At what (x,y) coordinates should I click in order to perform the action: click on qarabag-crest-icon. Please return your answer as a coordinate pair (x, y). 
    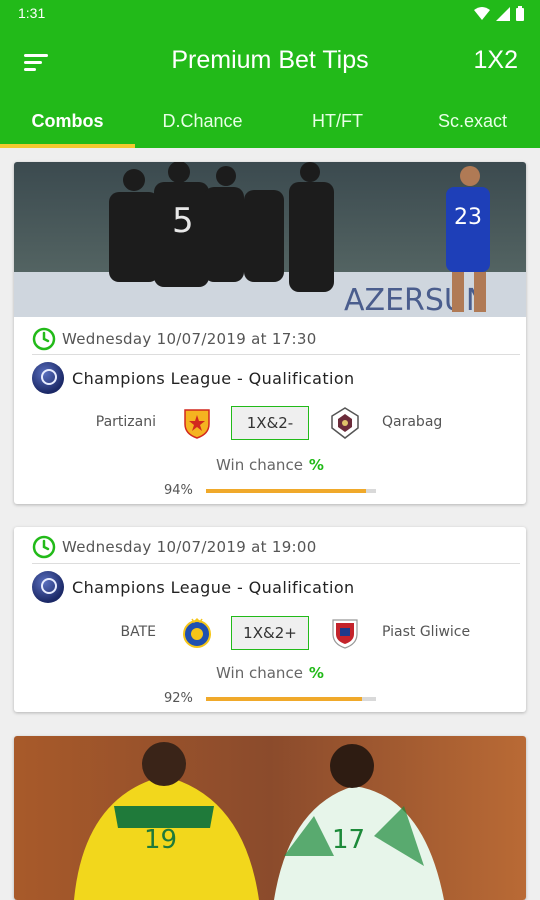
    Looking at the image, I should click on (345, 423).